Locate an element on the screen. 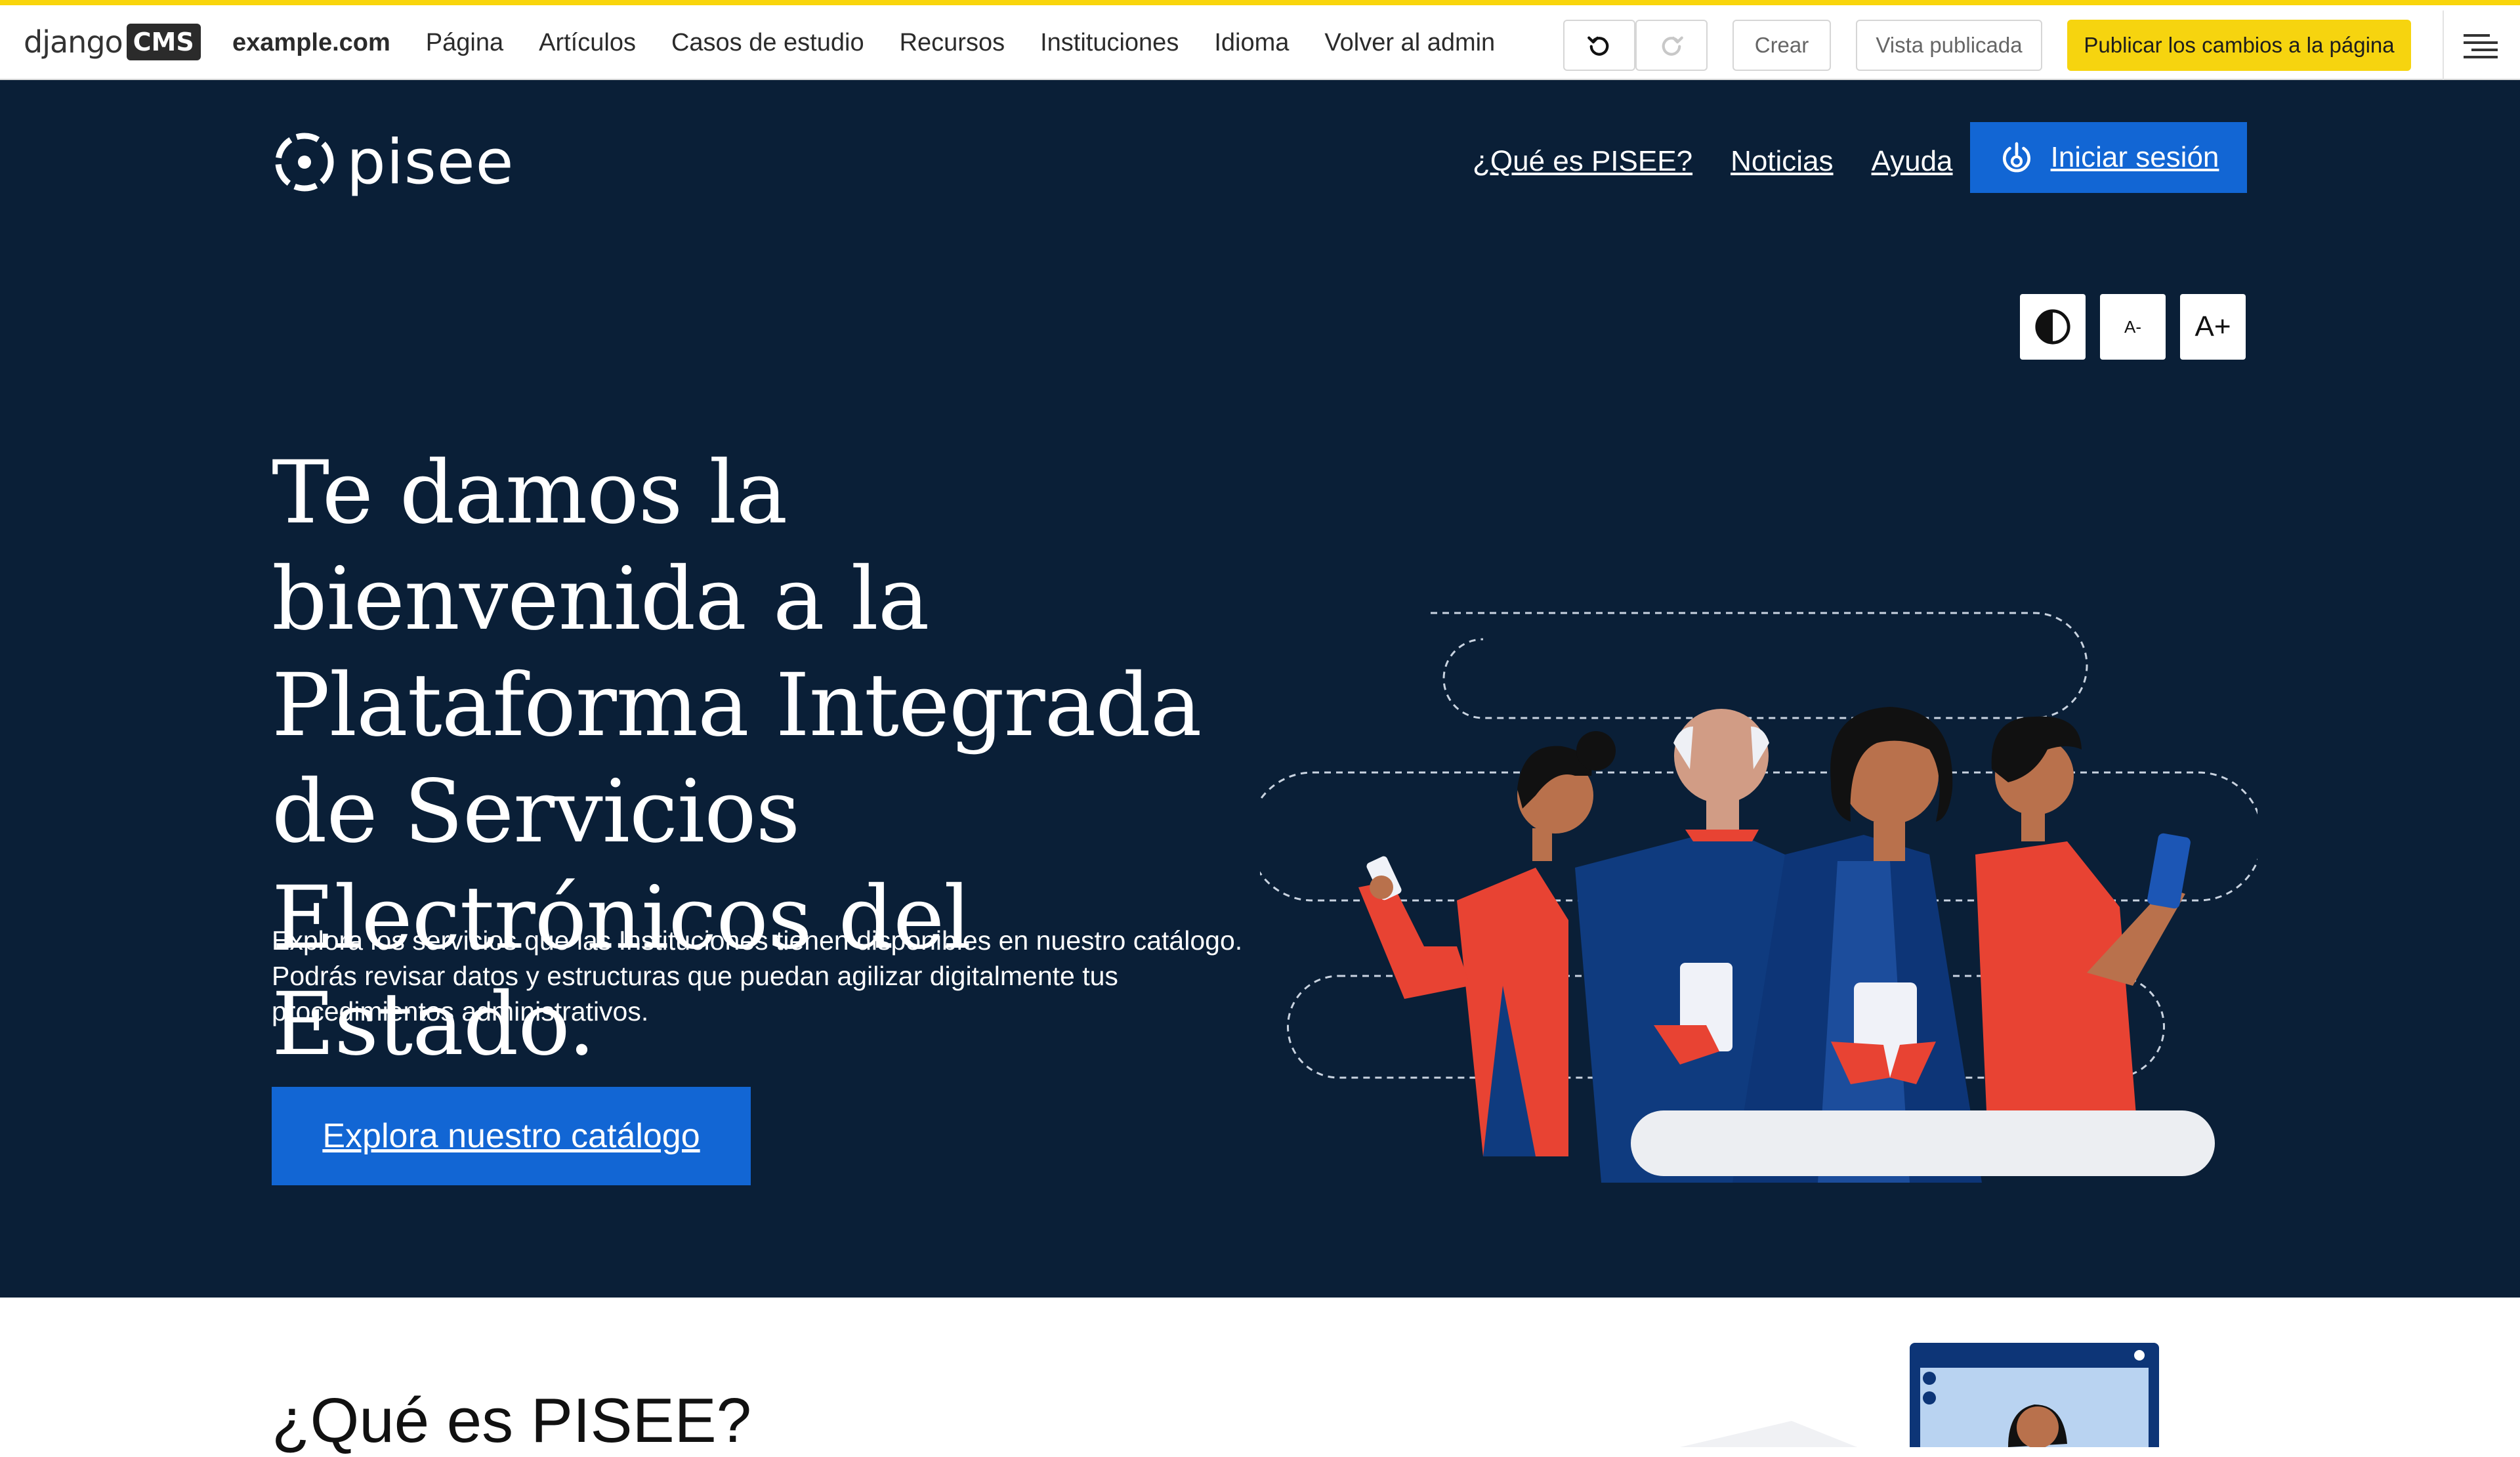 The height and width of the screenshot is (1457, 2520). hamburger-icon is located at coordinates (2481, 46).